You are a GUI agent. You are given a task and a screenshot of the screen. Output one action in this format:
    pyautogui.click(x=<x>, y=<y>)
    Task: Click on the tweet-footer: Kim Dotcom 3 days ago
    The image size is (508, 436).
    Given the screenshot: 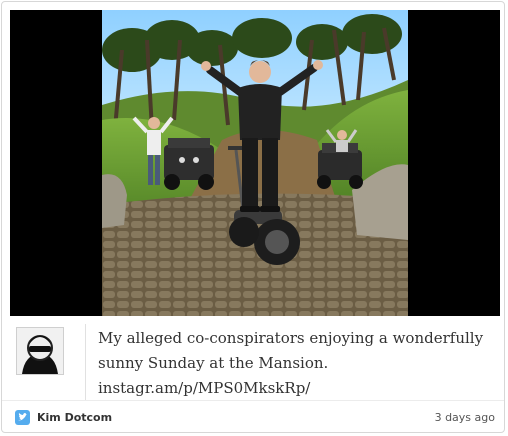 What is the action you would take?
    pyautogui.click(x=253, y=416)
    